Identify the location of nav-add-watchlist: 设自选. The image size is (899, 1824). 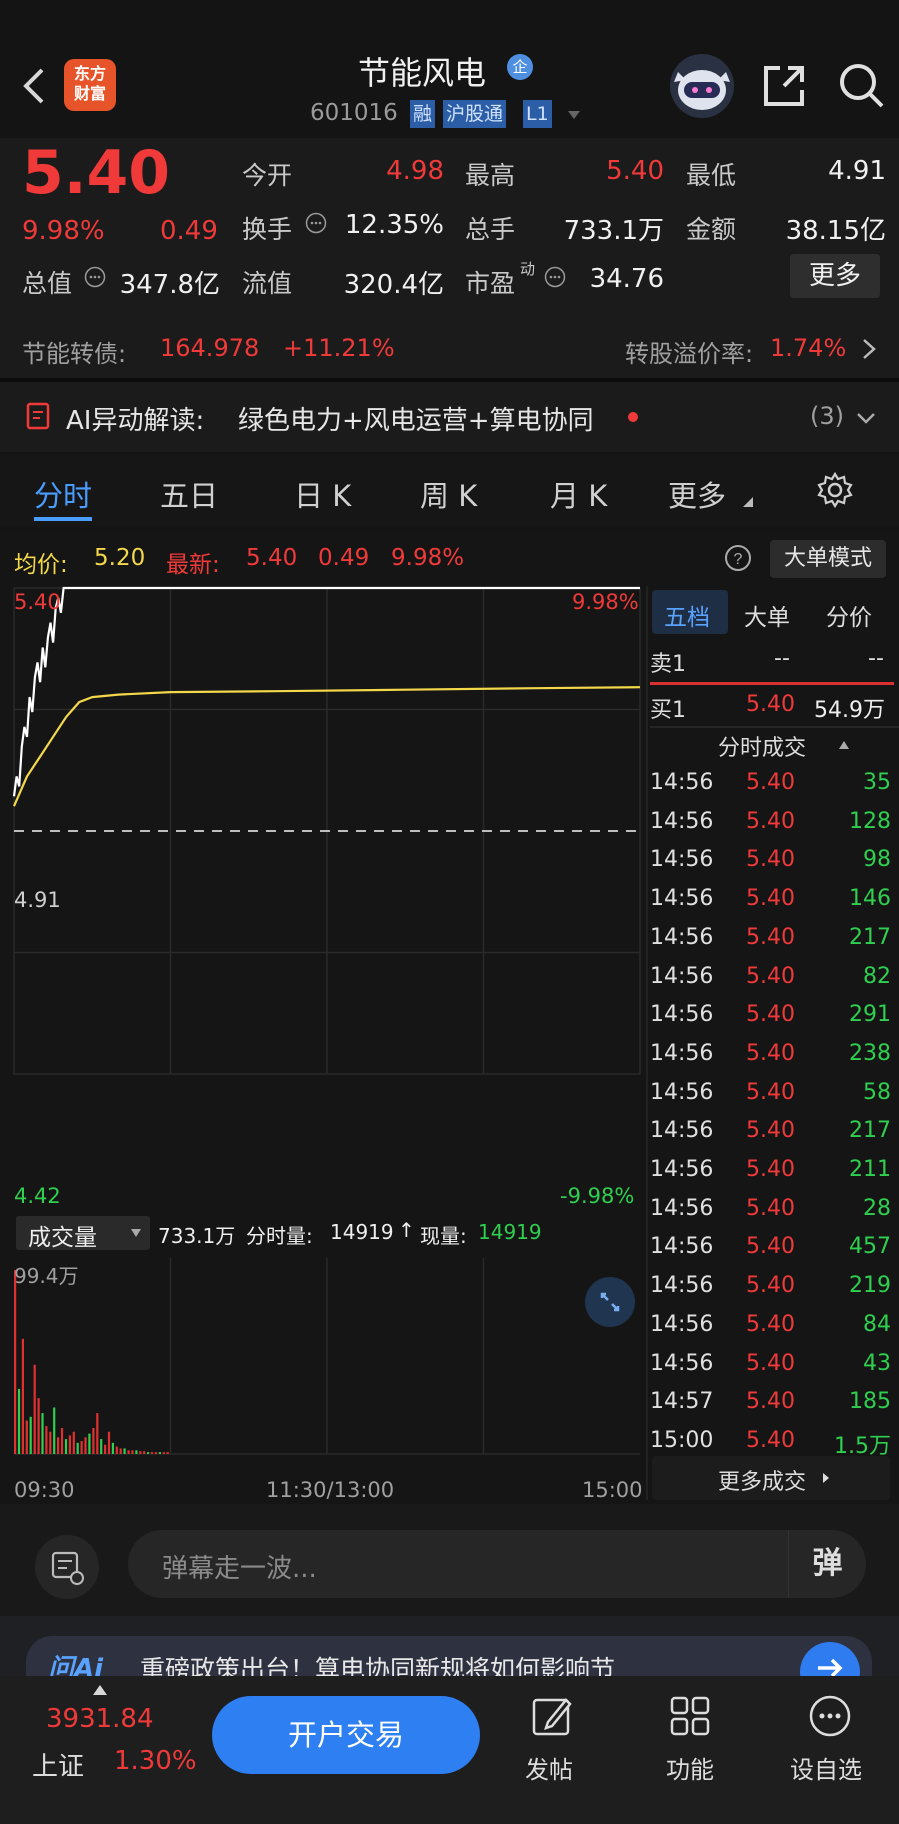
(826, 1767).